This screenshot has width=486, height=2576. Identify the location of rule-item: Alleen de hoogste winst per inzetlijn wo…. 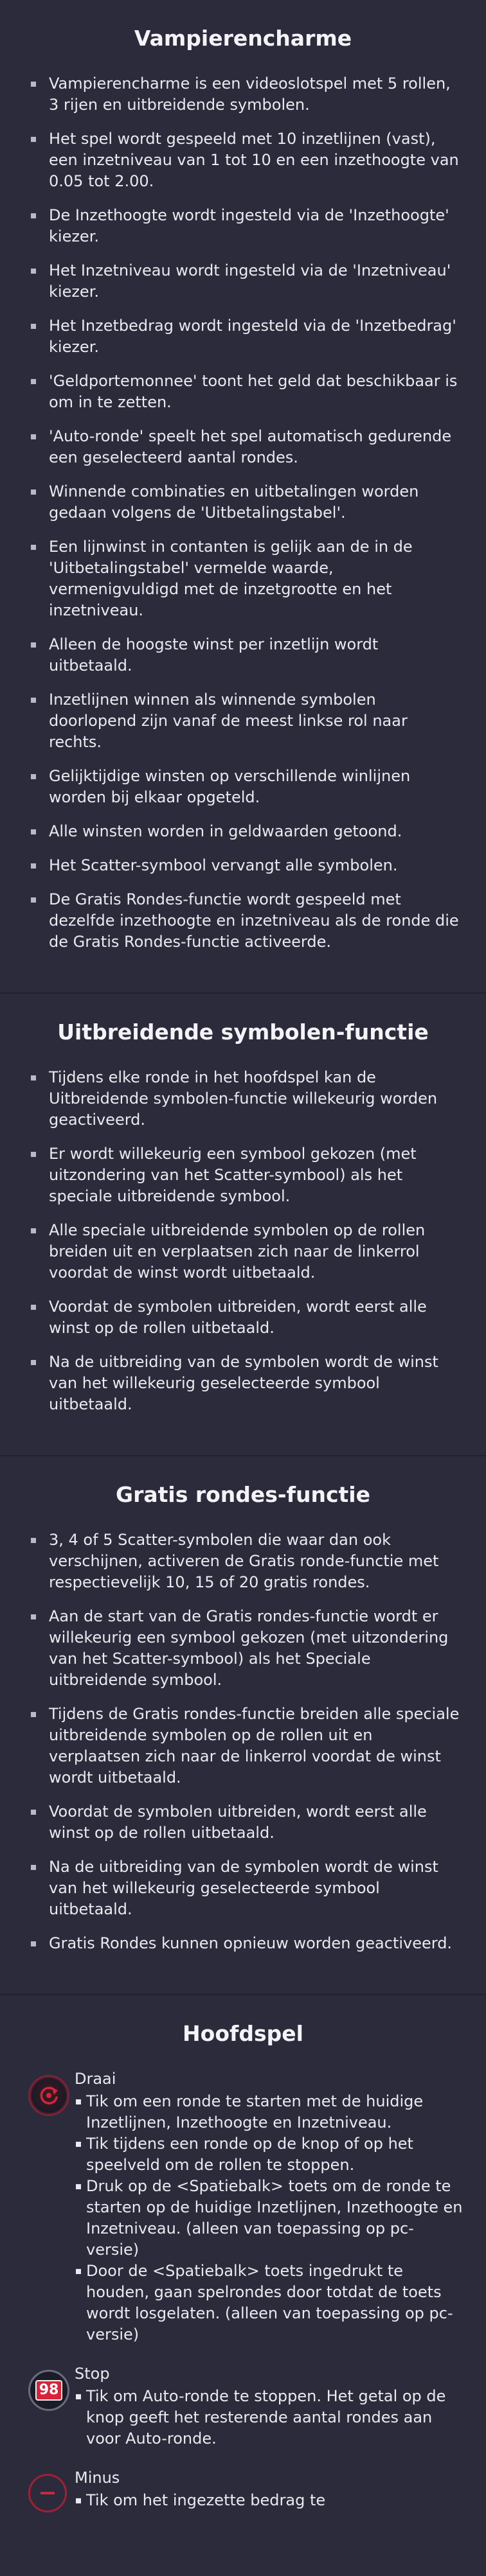
(243, 655).